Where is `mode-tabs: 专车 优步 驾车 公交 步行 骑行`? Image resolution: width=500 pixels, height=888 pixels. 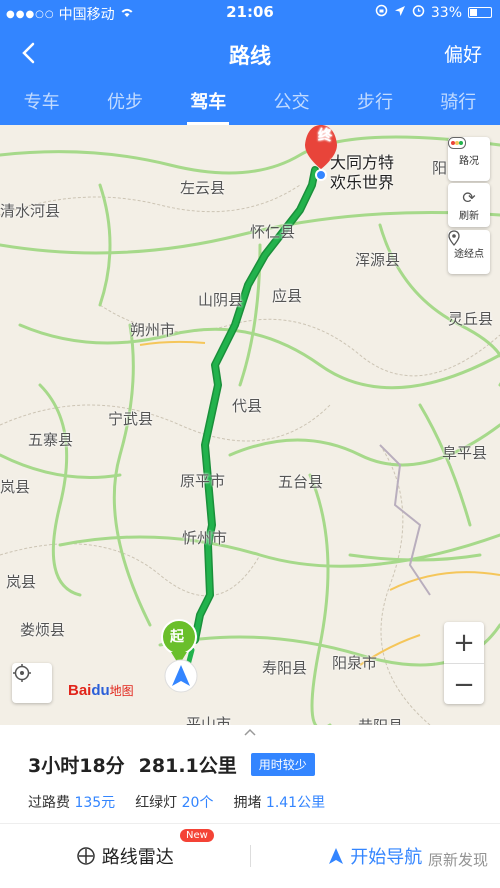 mode-tabs: 专车 优步 驾车 公交 步行 骑行 is located at coordinates (250, 103).